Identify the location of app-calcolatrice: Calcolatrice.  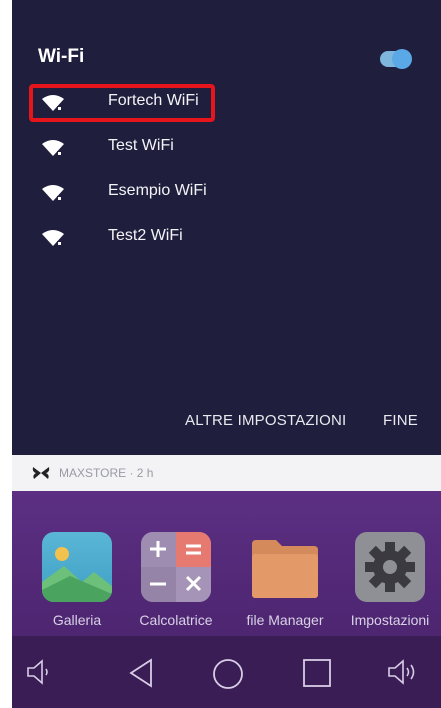
(176, 580).